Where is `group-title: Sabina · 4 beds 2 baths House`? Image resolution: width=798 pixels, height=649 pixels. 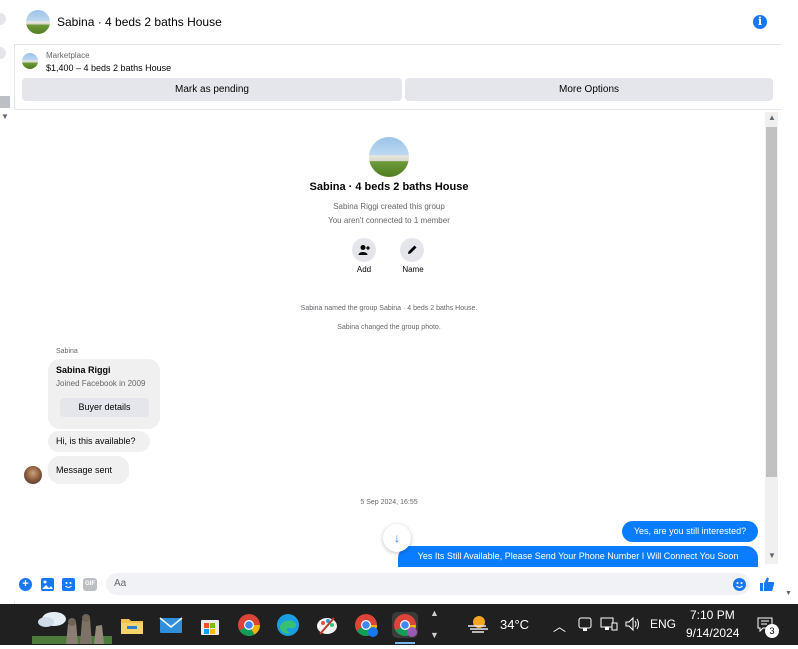 group-title: Sabina · 4 beds 2 baths House is located at coordinates (389, 187).